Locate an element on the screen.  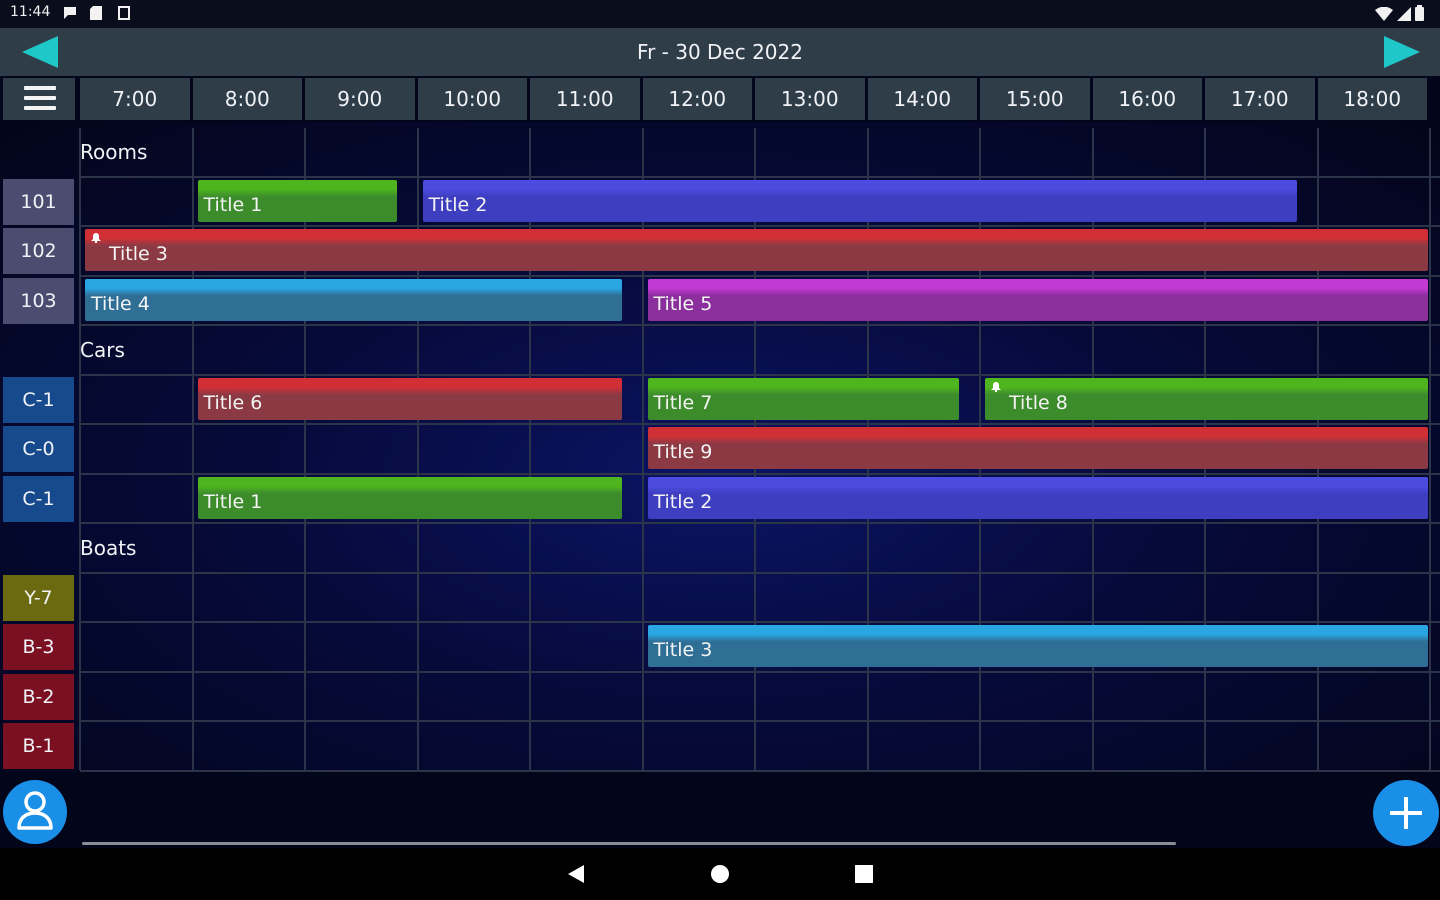
time-header-cell: 15:00 is located at coordinates (1035, 99).